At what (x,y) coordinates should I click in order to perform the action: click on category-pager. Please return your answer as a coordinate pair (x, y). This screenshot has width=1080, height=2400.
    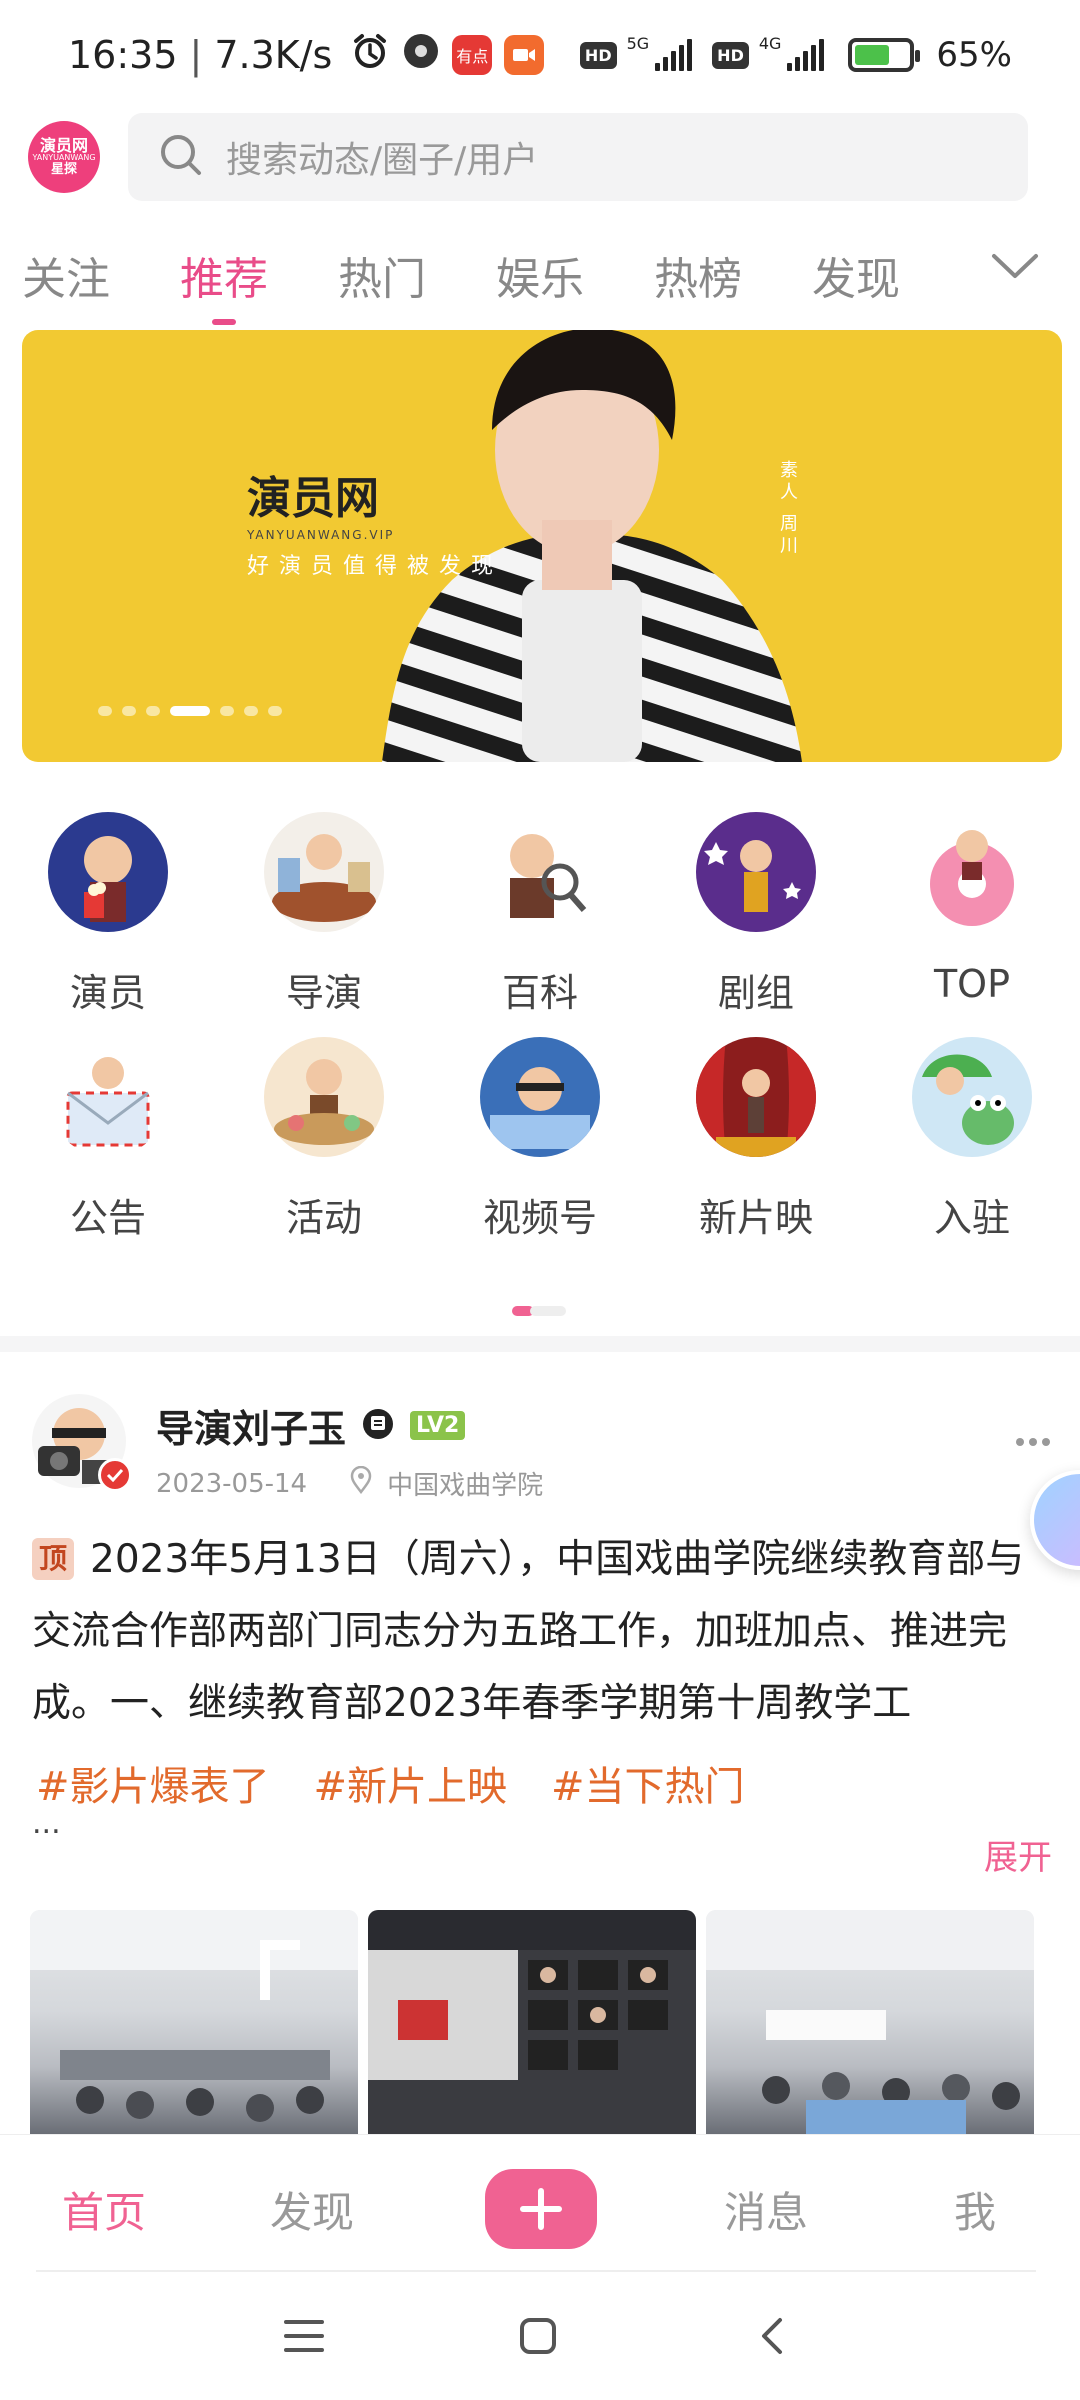
    Looking at the image, I should click on (539, 1311).